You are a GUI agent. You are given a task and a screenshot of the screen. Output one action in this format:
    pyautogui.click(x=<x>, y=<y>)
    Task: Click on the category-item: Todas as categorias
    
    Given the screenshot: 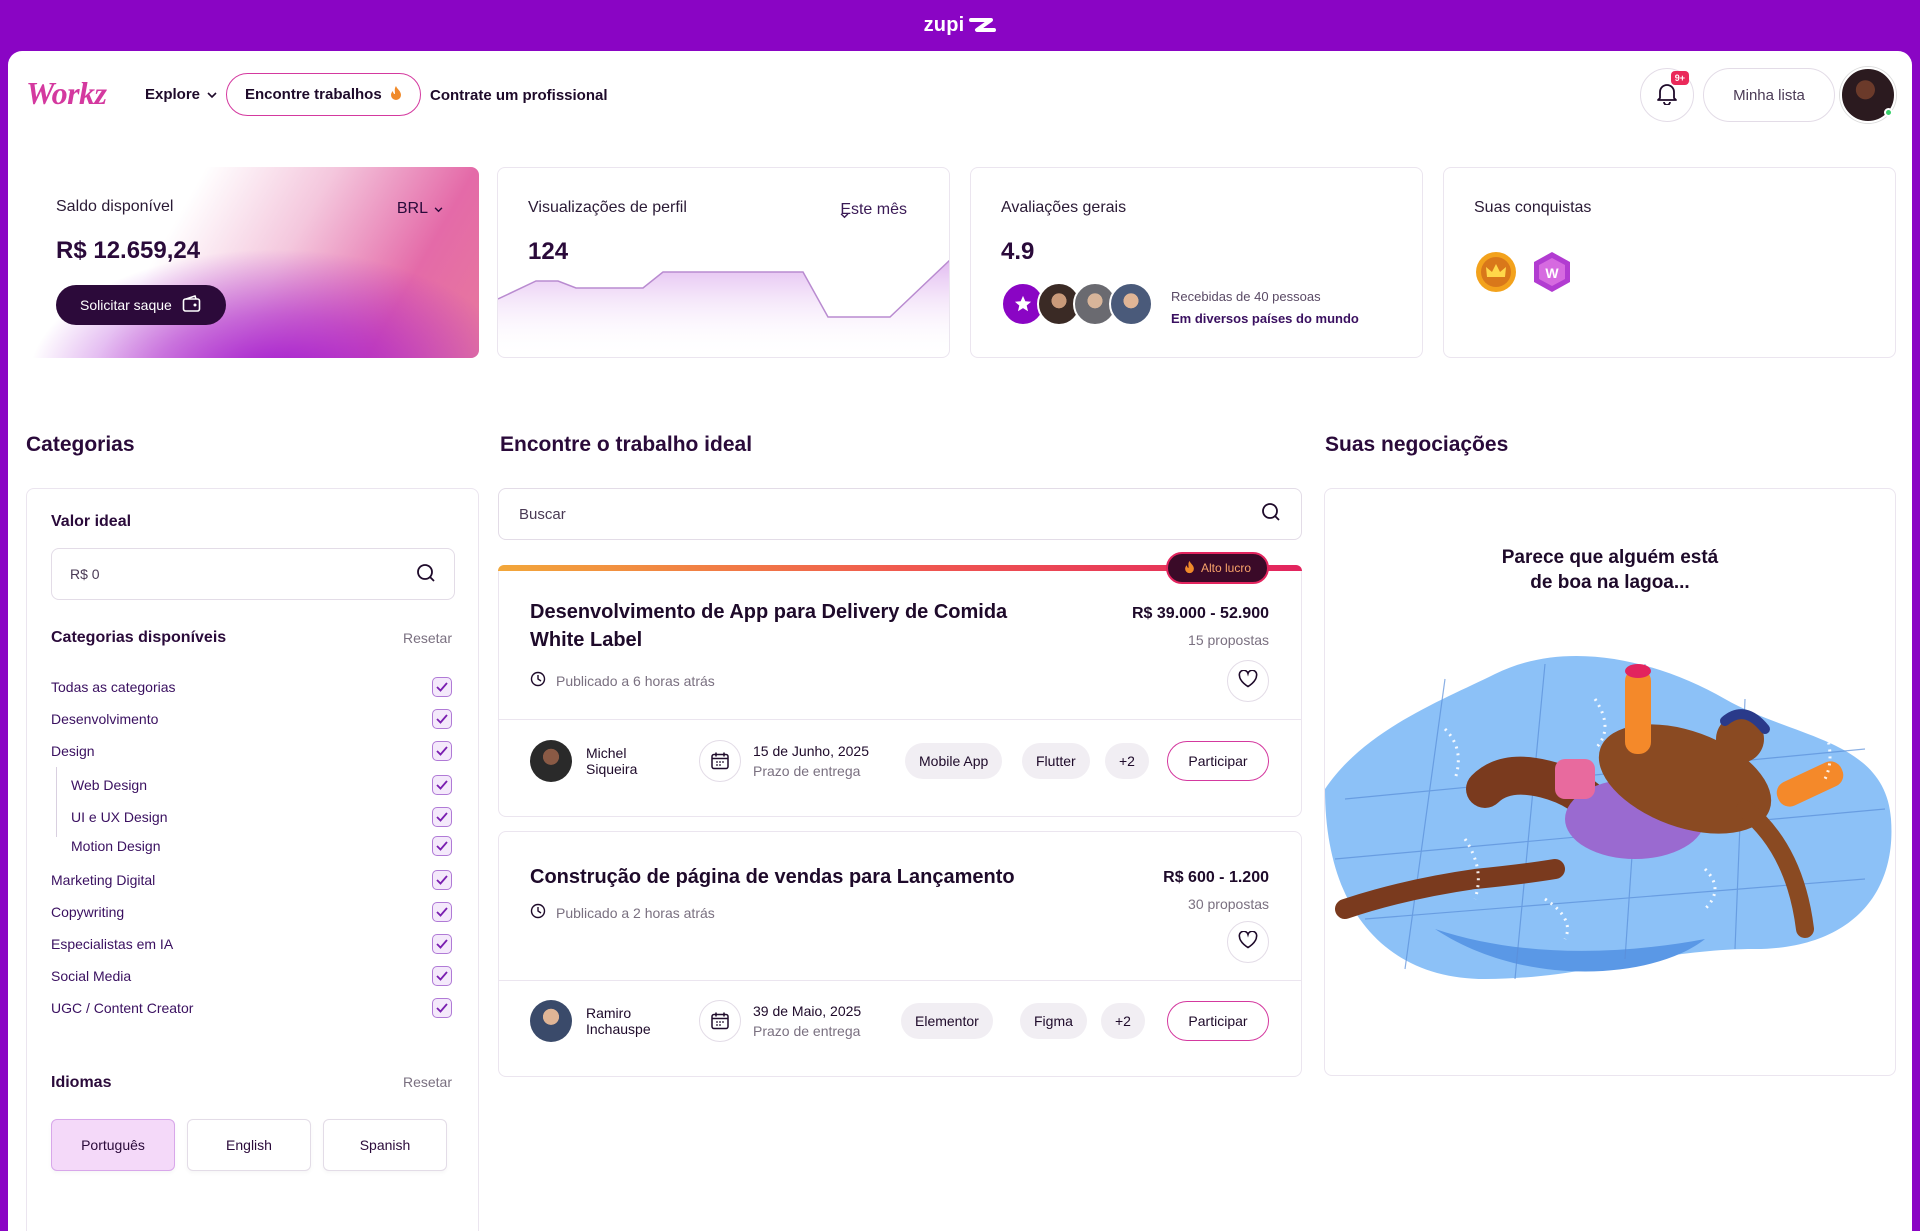 What is the action you would take?
    pyautogui.click(x=251, y=687)
    